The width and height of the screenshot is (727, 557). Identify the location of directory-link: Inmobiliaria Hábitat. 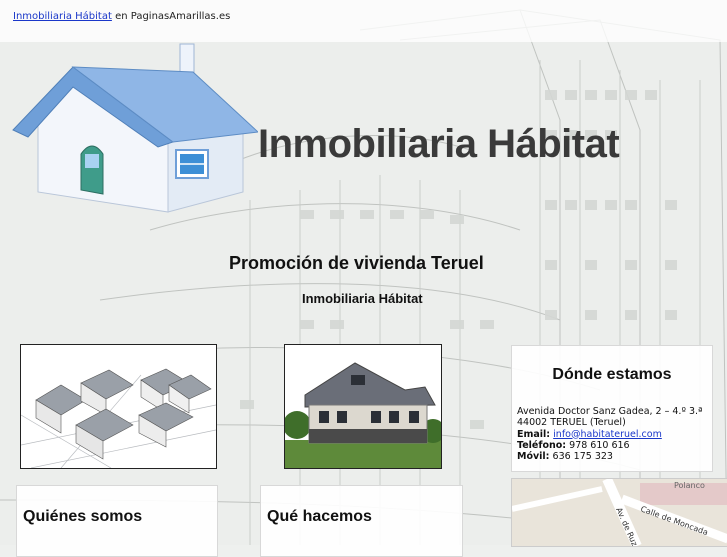
(62, 16).